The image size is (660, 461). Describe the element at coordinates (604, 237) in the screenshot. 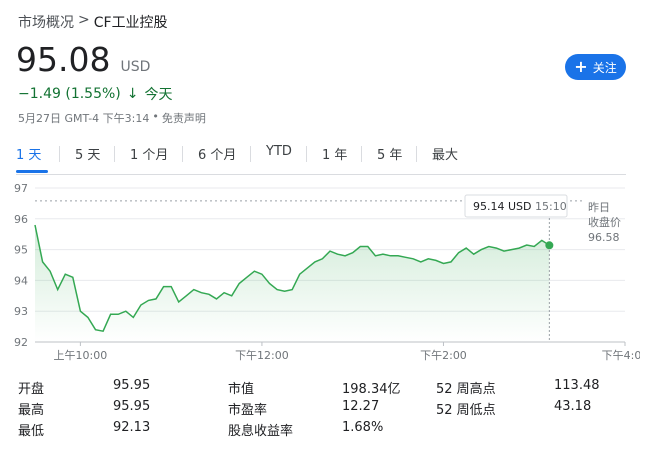

I see `prev-close-value: 96.58` at that location.